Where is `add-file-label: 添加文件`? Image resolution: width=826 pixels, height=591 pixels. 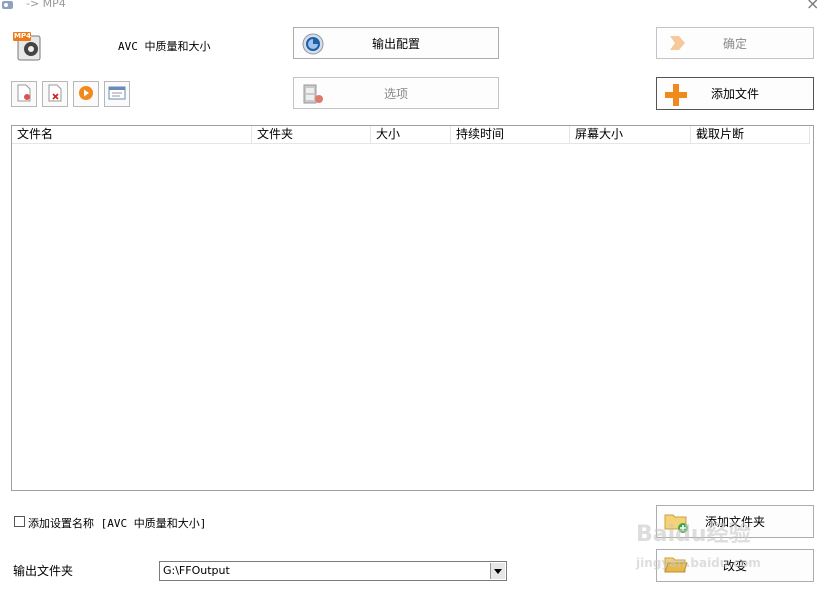 add-file-label: 添加文件 is located at coordinates (734, 94).